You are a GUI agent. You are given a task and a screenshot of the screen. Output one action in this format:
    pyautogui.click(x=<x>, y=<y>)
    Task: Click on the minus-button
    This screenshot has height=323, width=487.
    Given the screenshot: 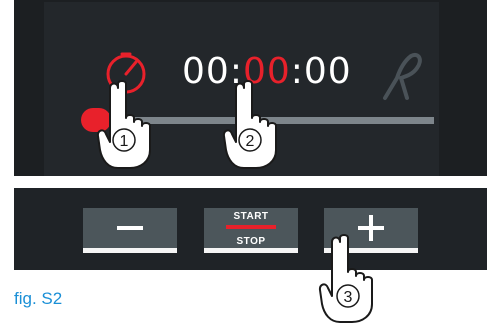 What is the action you would take?
    pyautogui.click(x=130, y=230)
    